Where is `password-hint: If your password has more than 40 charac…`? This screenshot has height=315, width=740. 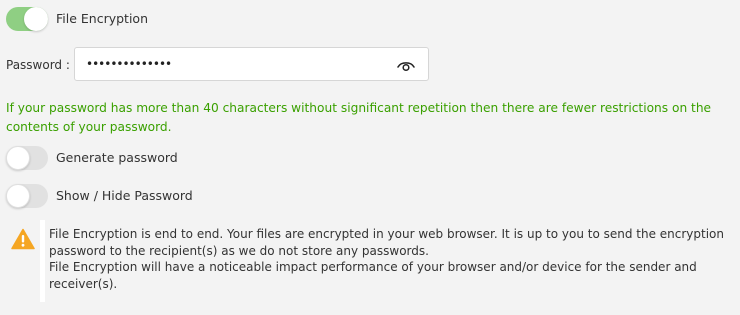
password-hint: If your password has more than 40 charac… is located at coordinates (359, 117).